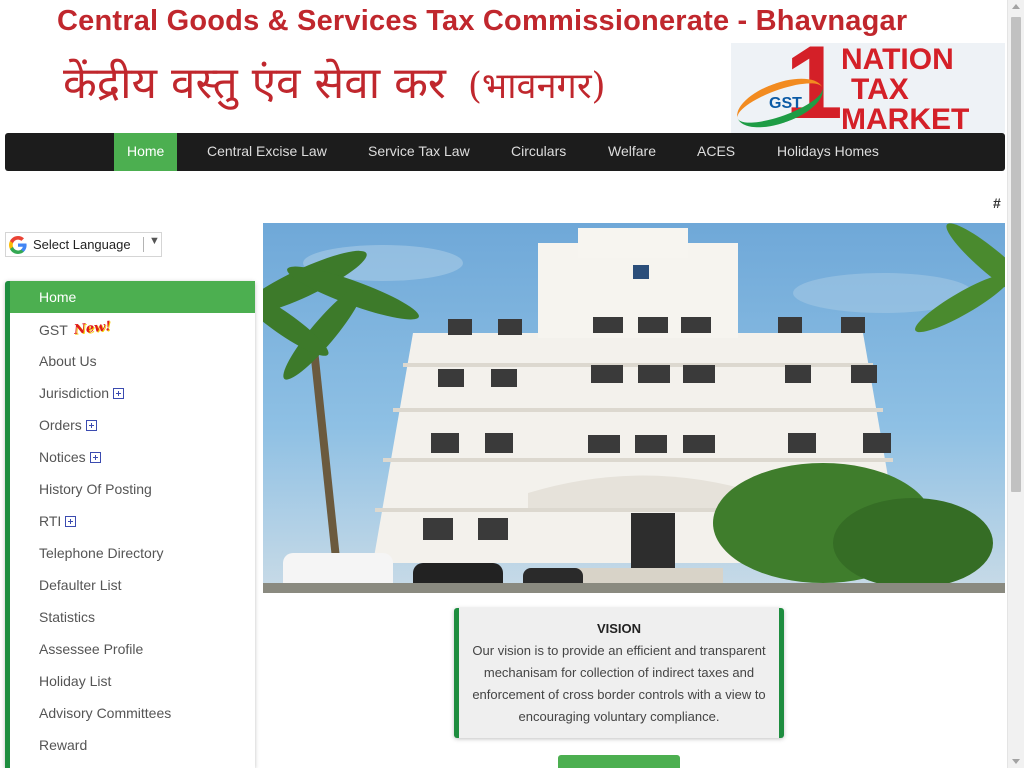  I want to click on sidebar-item-label: History Of Posting, so click(95, 489).